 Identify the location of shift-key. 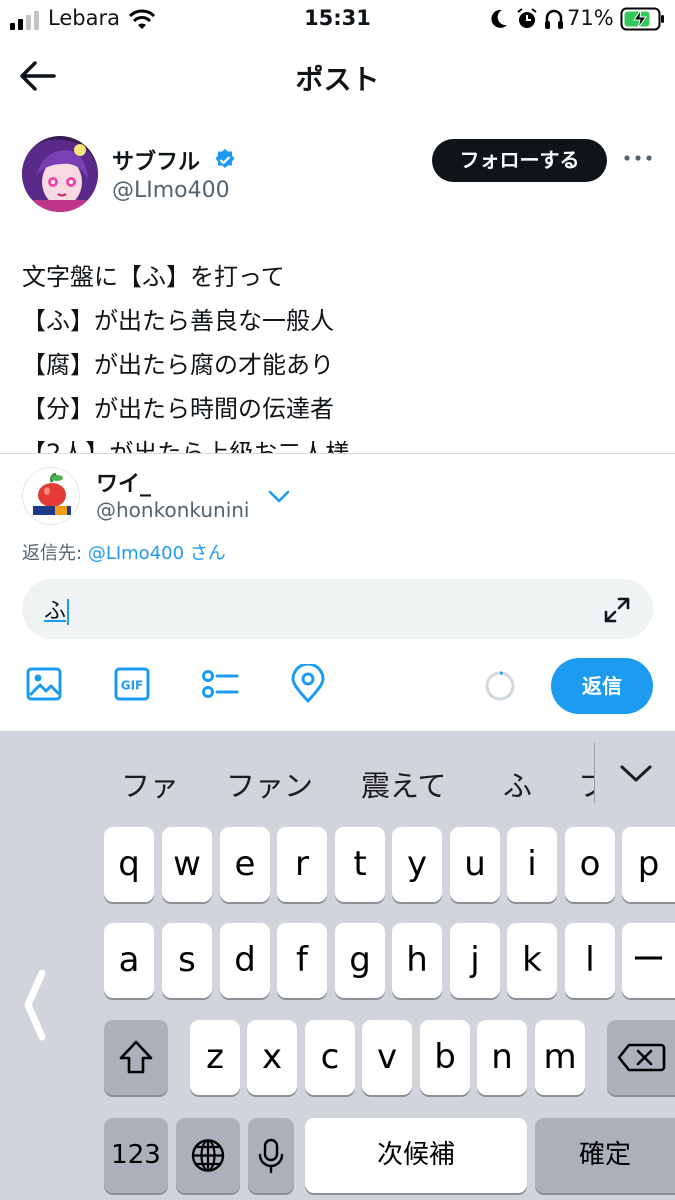
(136, 1057).